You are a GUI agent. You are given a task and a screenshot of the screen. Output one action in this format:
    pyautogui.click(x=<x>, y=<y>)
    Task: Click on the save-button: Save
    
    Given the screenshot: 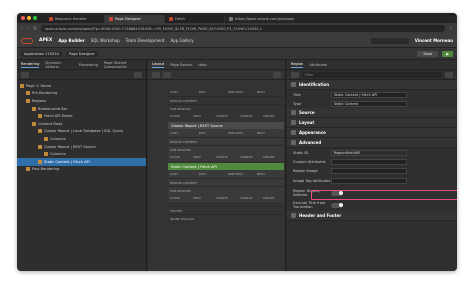 What is the action you would take?
    pyautogui.click(x=428, y=53)
    